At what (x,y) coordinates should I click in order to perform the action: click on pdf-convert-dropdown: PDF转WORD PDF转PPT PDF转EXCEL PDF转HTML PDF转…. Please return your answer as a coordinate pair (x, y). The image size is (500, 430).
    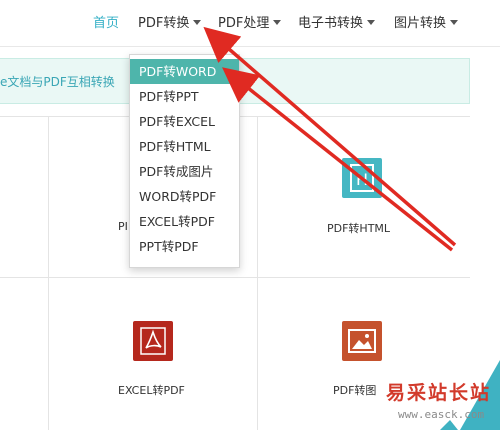
    Looking at the image, I should click on (184, 161).